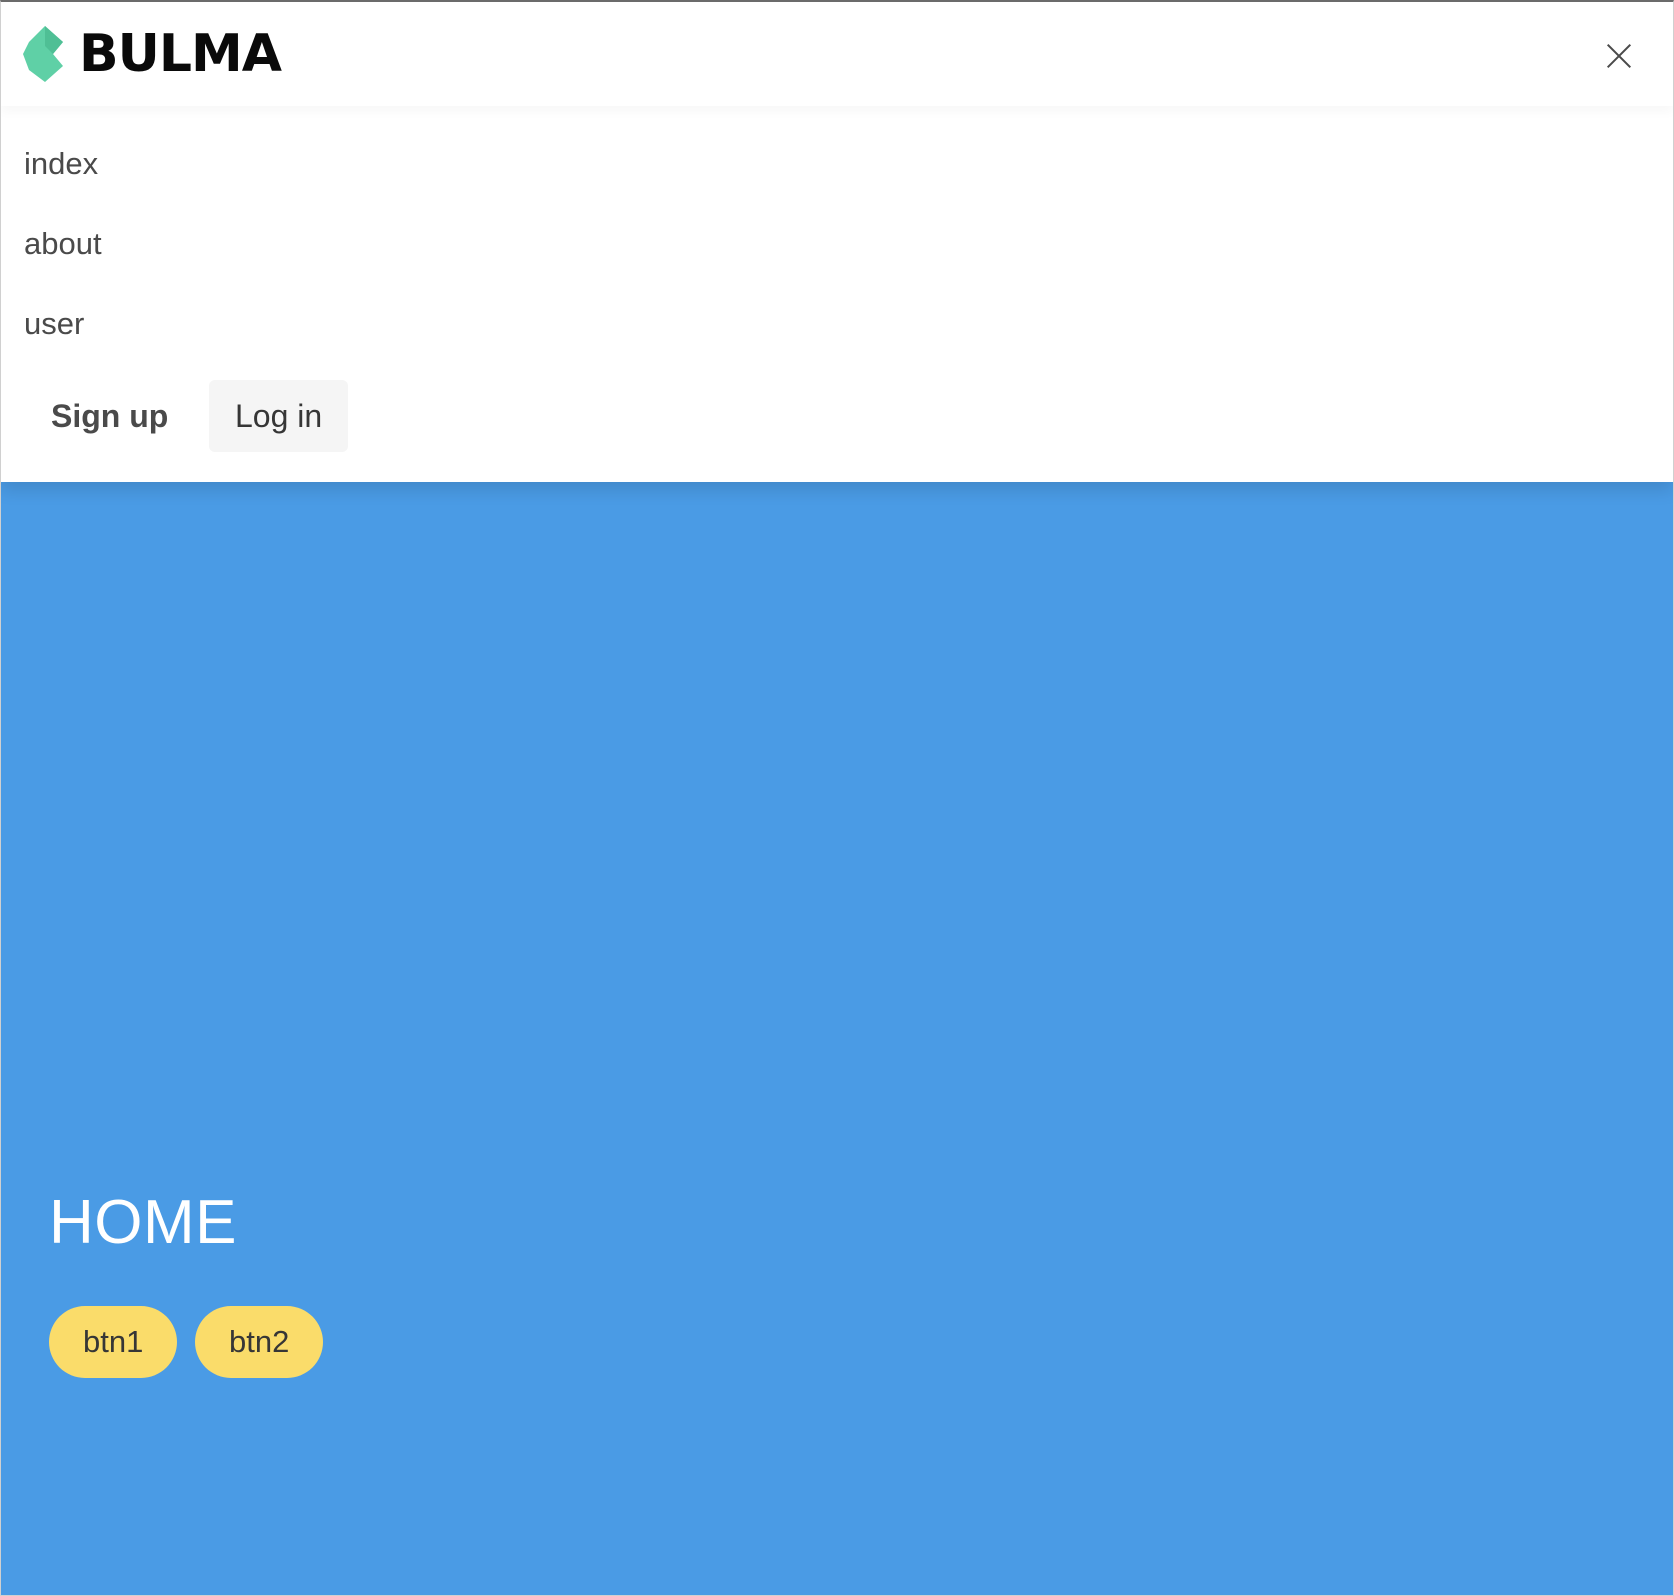  What do you see at coordinates (837, 54) in the screenshot?
I see `navbar-brand: BULMA` at bounding box center [837, 54].